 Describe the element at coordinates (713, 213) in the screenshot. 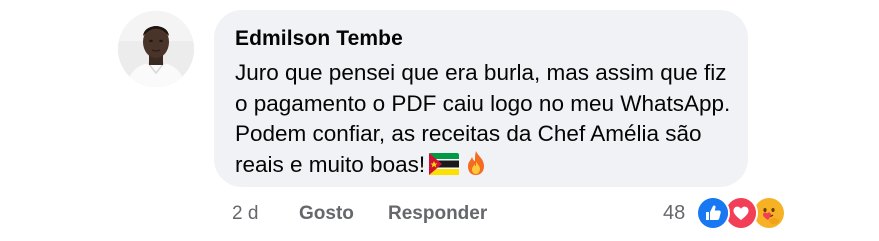

I see `like-icon` at that location.